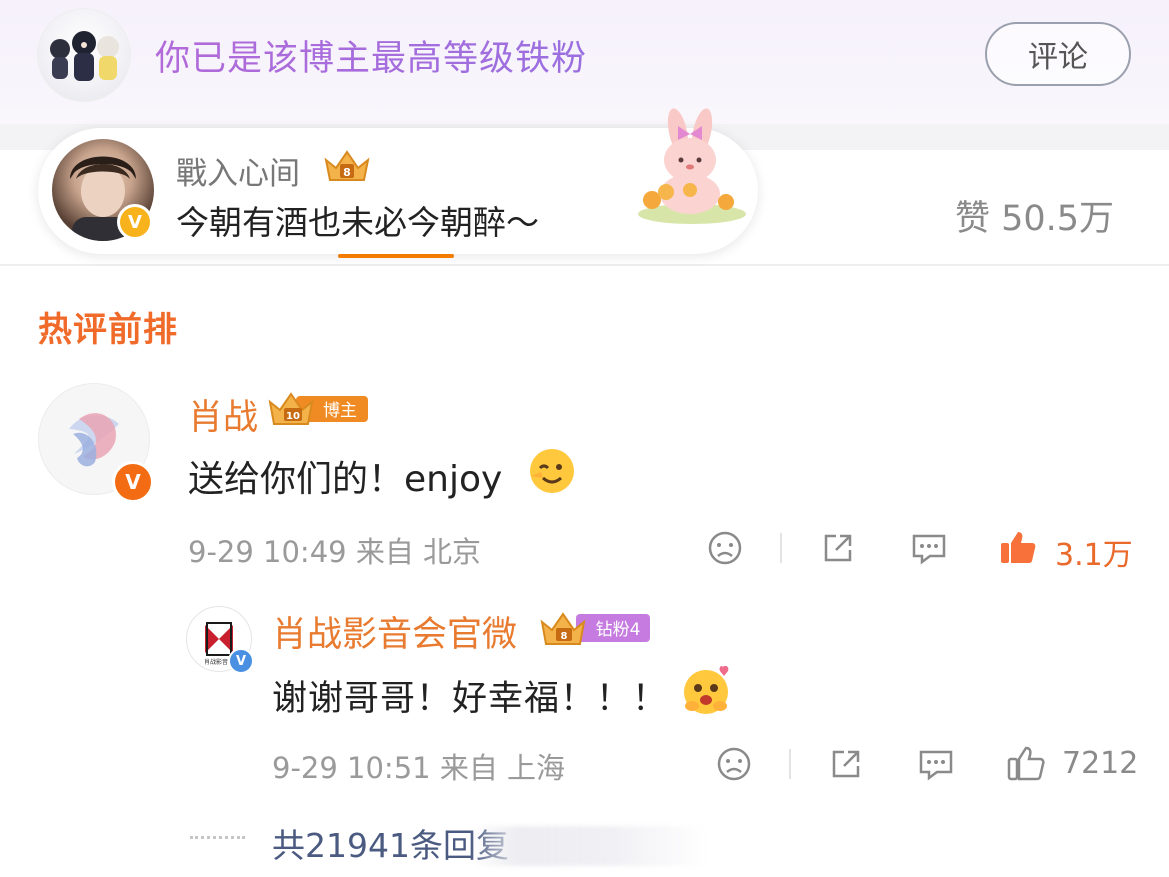 The width and height of the screenshot is (1169, 877). What do you see at coordinates (396, 256) in the screenshot?
I see `active-tab-indicator` at bounding box center [396, 256].